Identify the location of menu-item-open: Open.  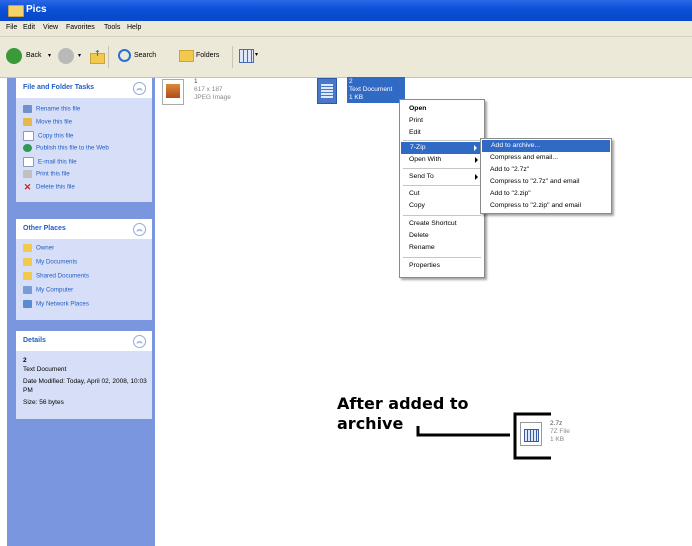
(442, 109).